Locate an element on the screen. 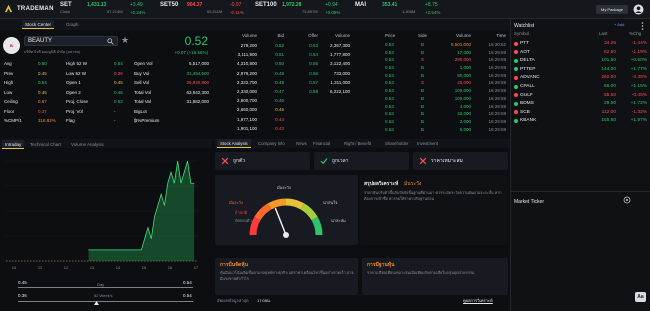 Image resolution: width=650 pixels, height=311 pixels. bidoffer-cell: 2,367,300 is located at coordinates (335, 45).